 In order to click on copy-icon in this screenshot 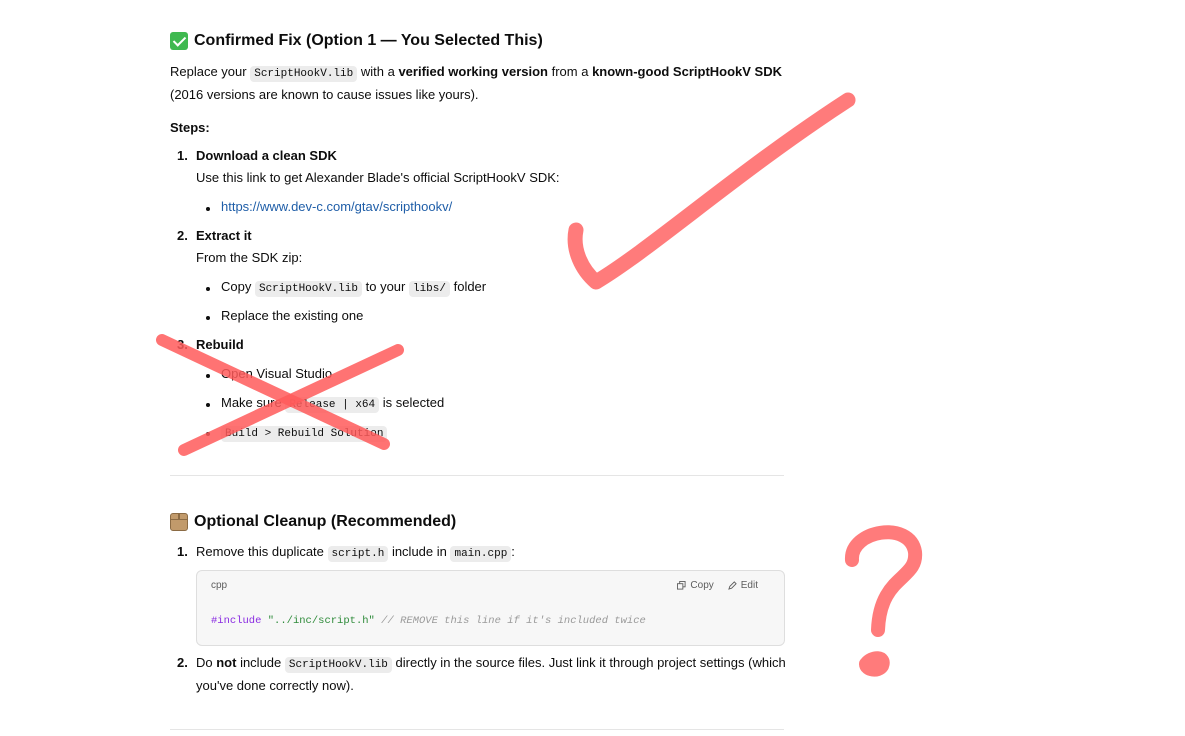, I will do `click(681, 585)`.